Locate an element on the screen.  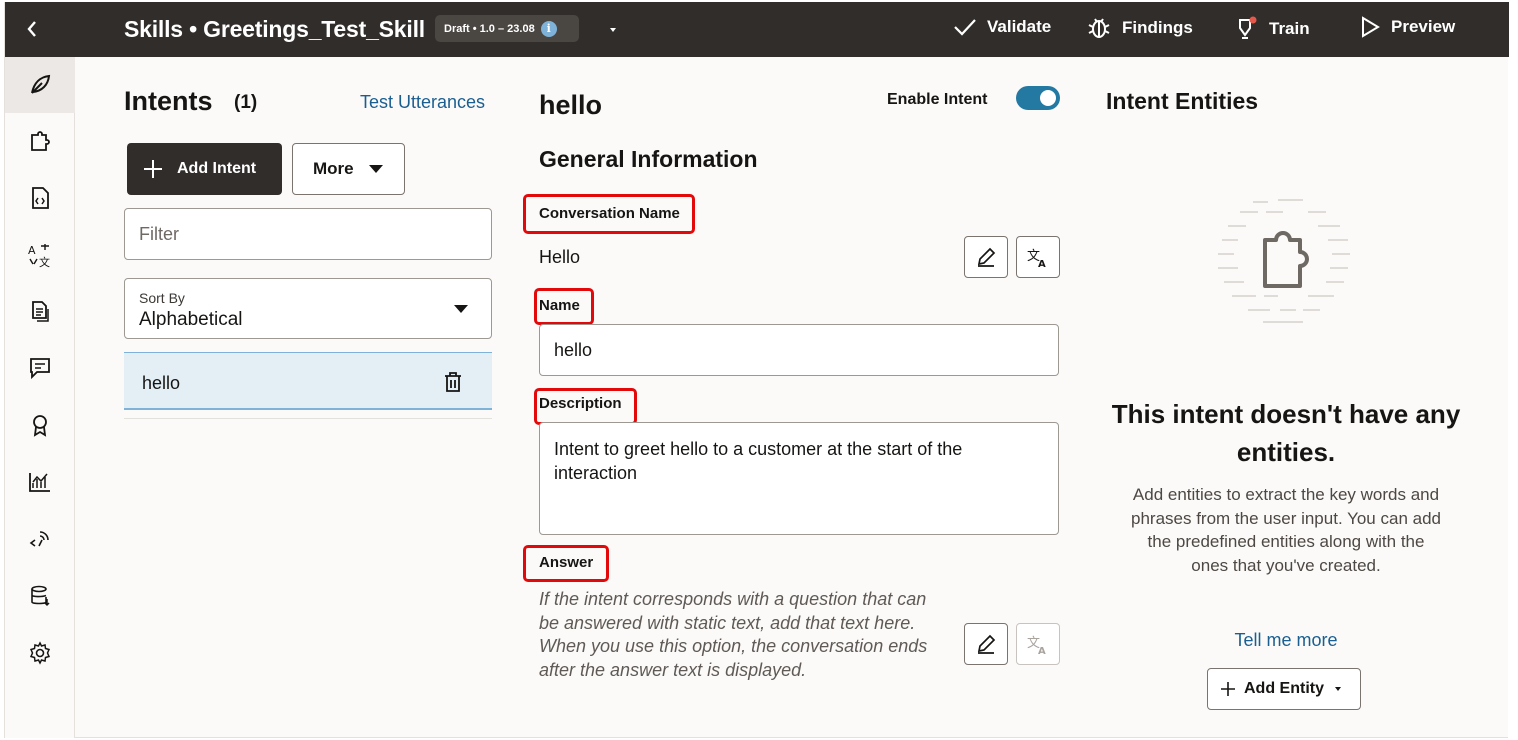
puzzle-icon is located at coordinates (40, 141).